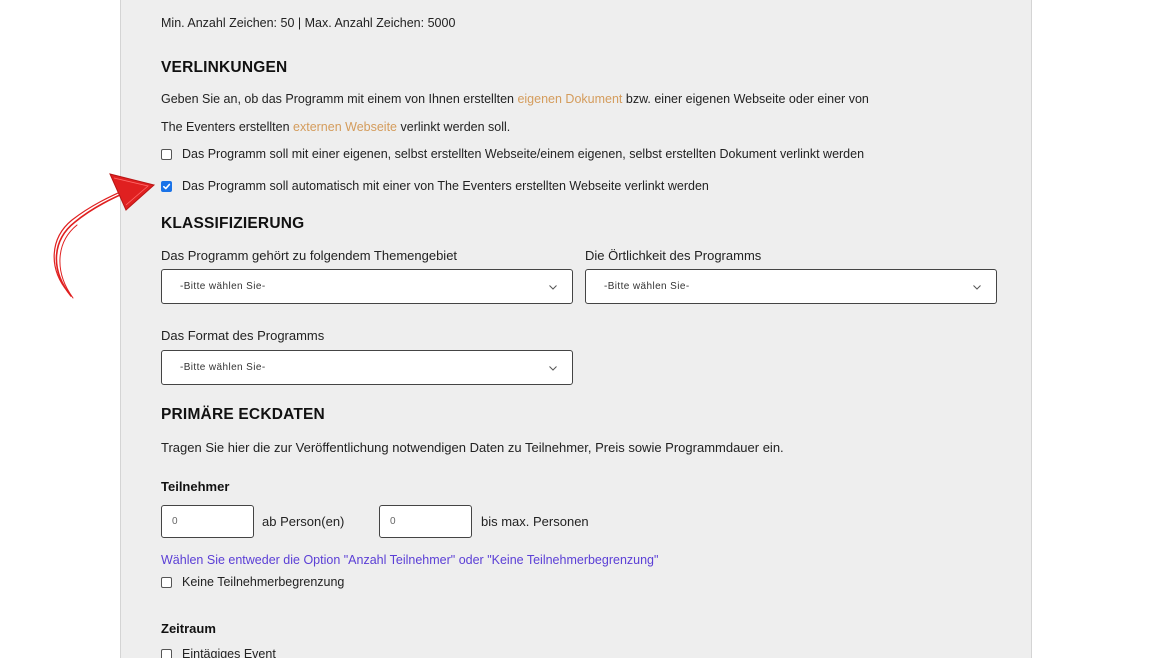  I want to click on no-limit-row: Keine Teilnehmerbegrenzung, so click(252, 582).